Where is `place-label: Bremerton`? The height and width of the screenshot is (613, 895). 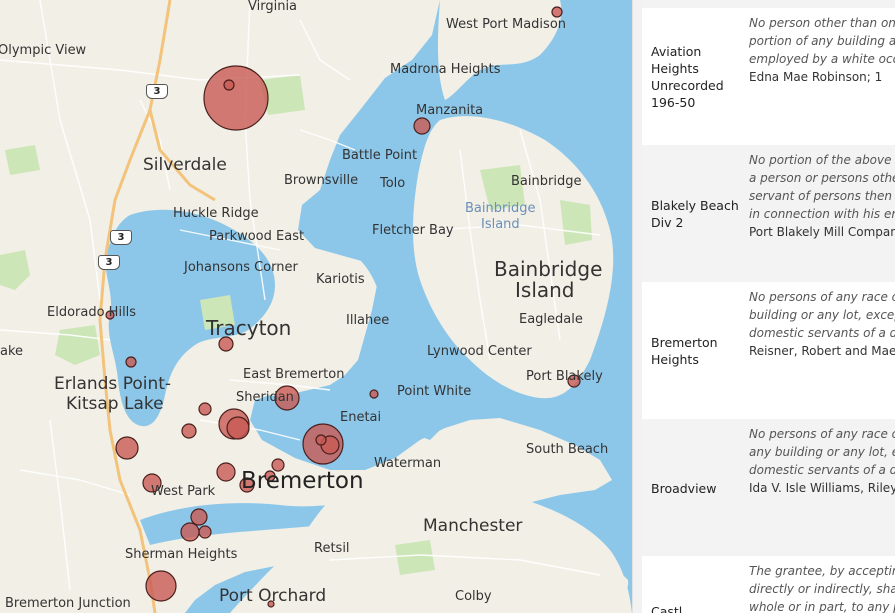 place-label: Bremerton is located at coordinates (302, 481).